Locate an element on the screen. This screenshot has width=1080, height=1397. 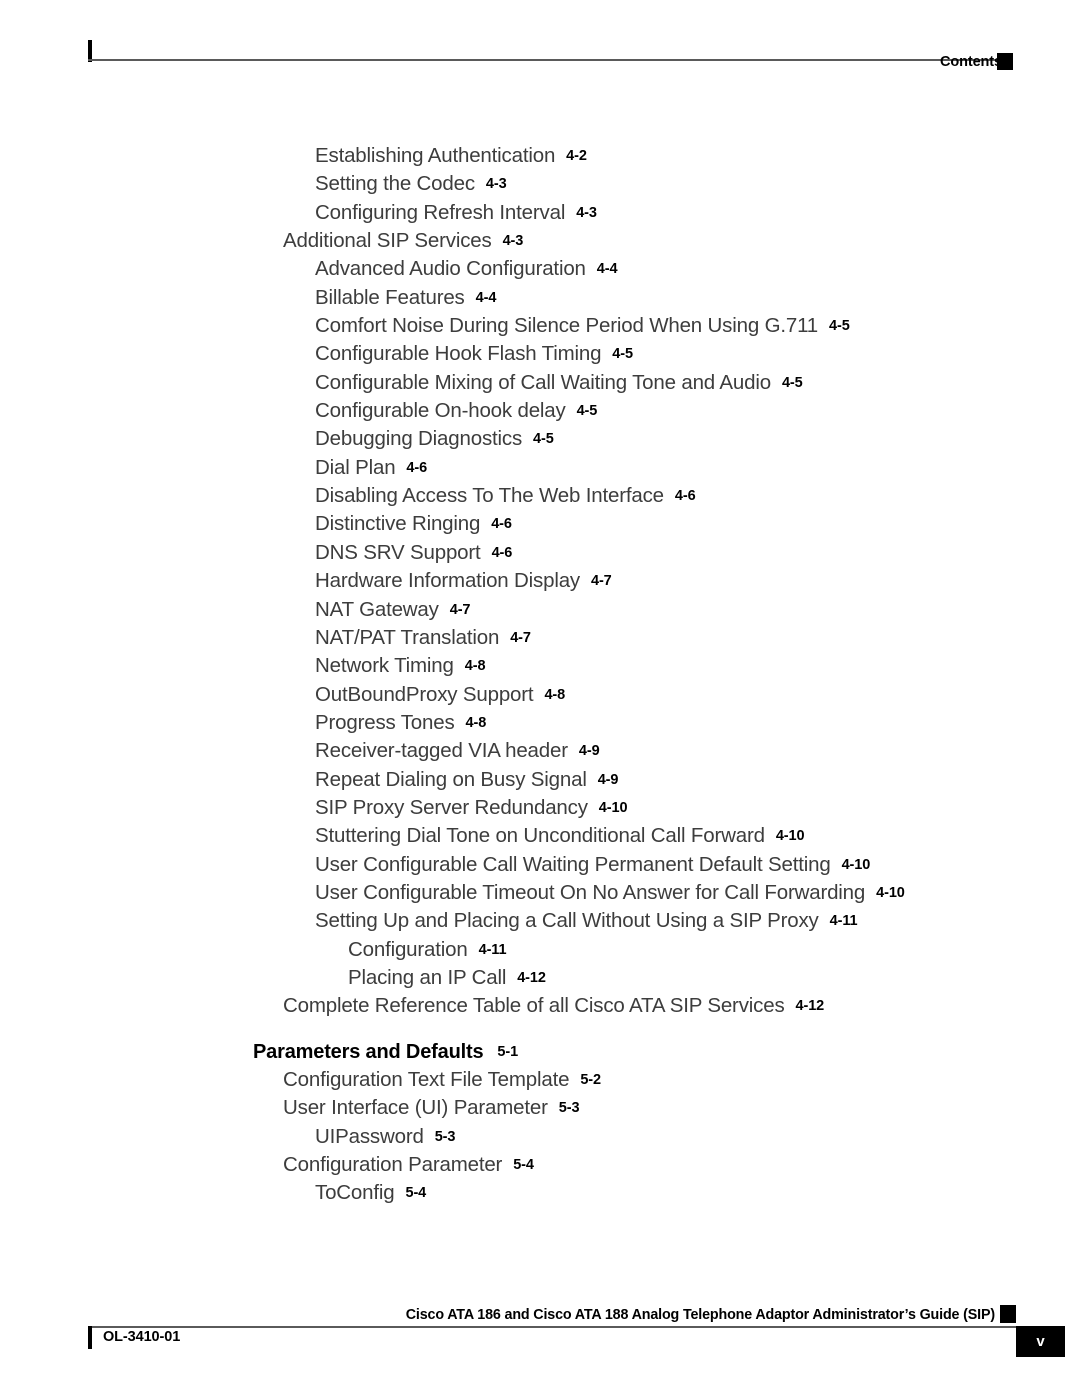
toc-entry: Configurable Hook Flash Timing 4-5 is located at coordinates (540, 354).